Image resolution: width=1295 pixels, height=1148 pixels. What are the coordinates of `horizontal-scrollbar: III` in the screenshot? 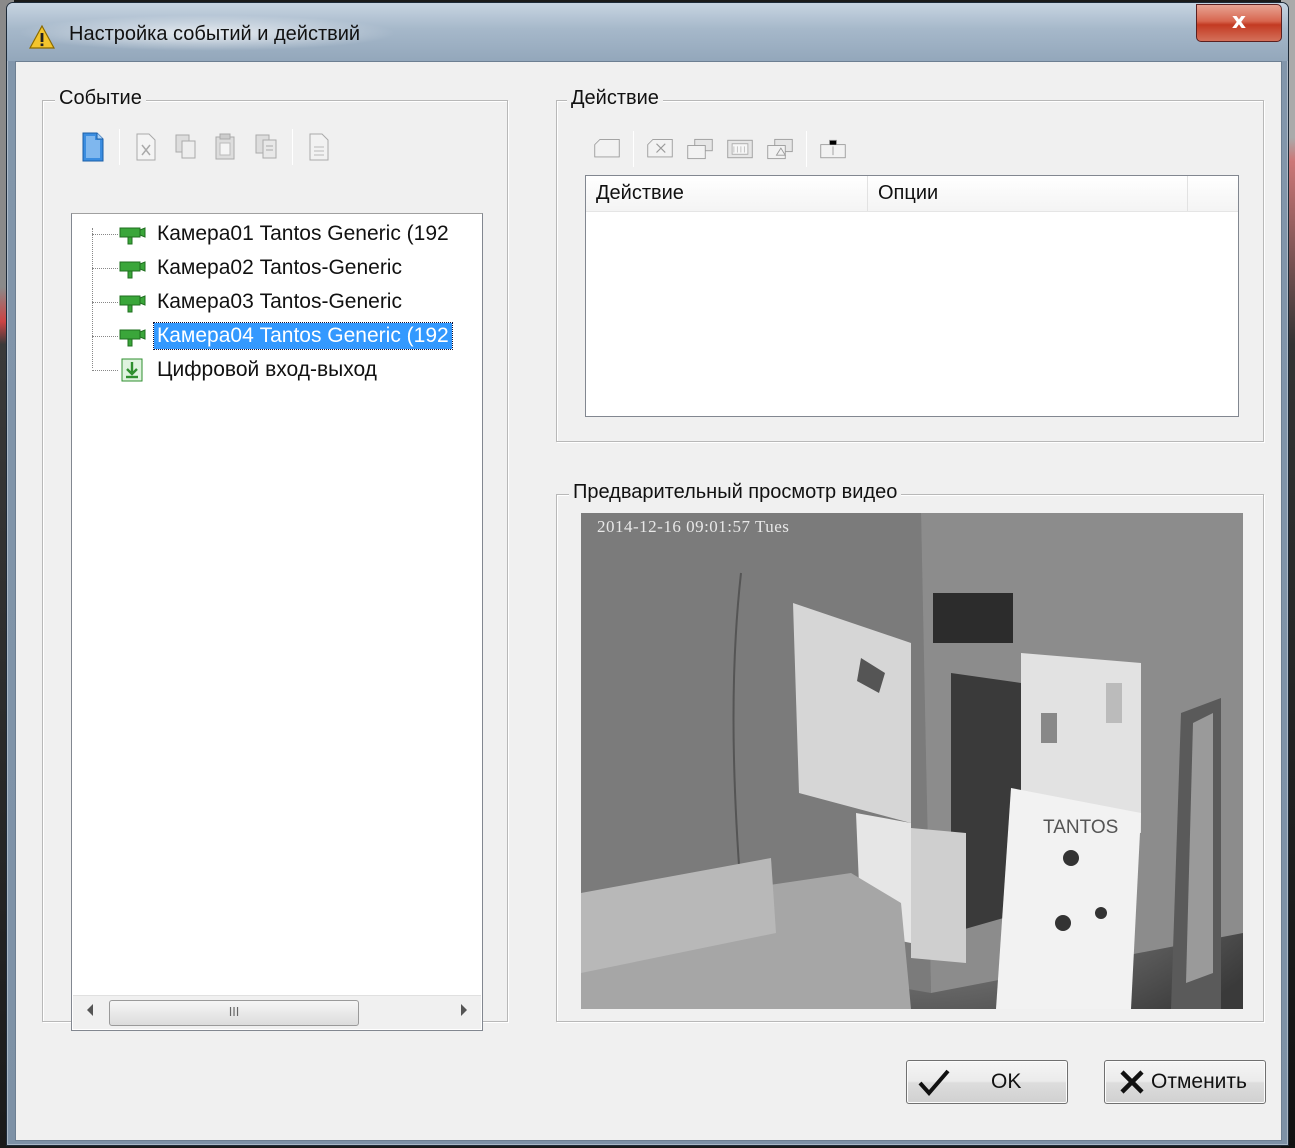 It's located at (277, 1012).